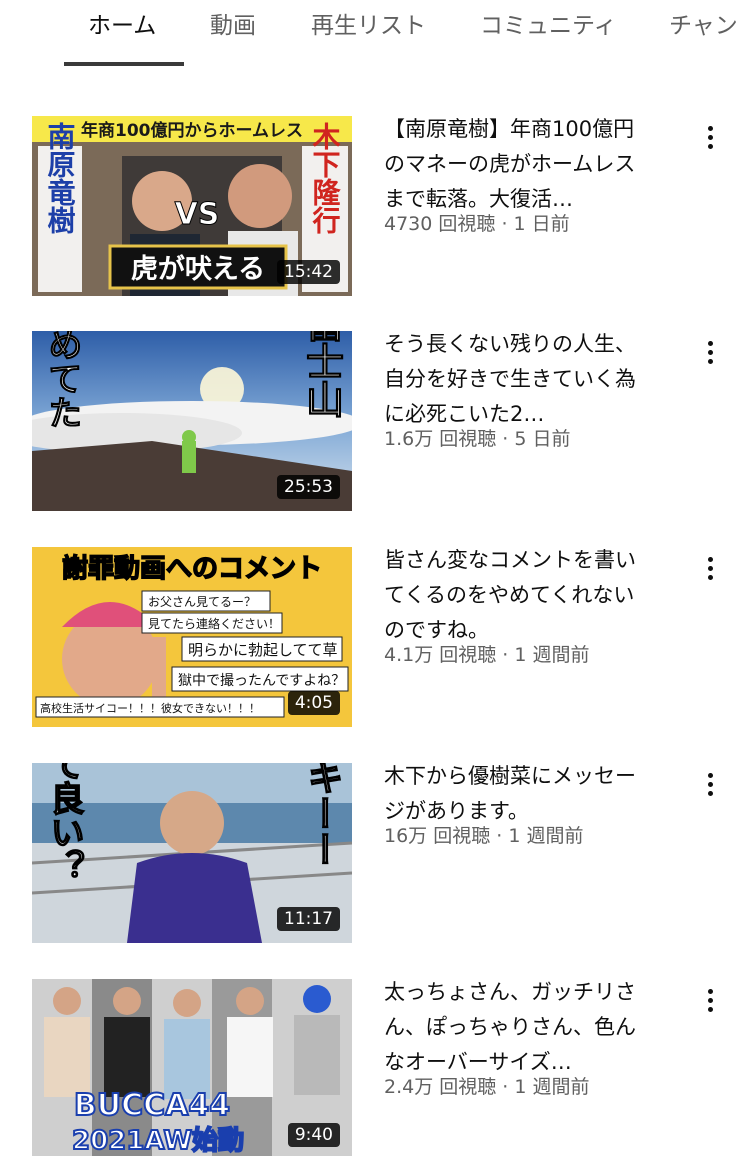 The height and width of the screenshot is (1156, 740). I want to click on thumb-banner-text: 年商100億円からホームレス, so click(192, 130).